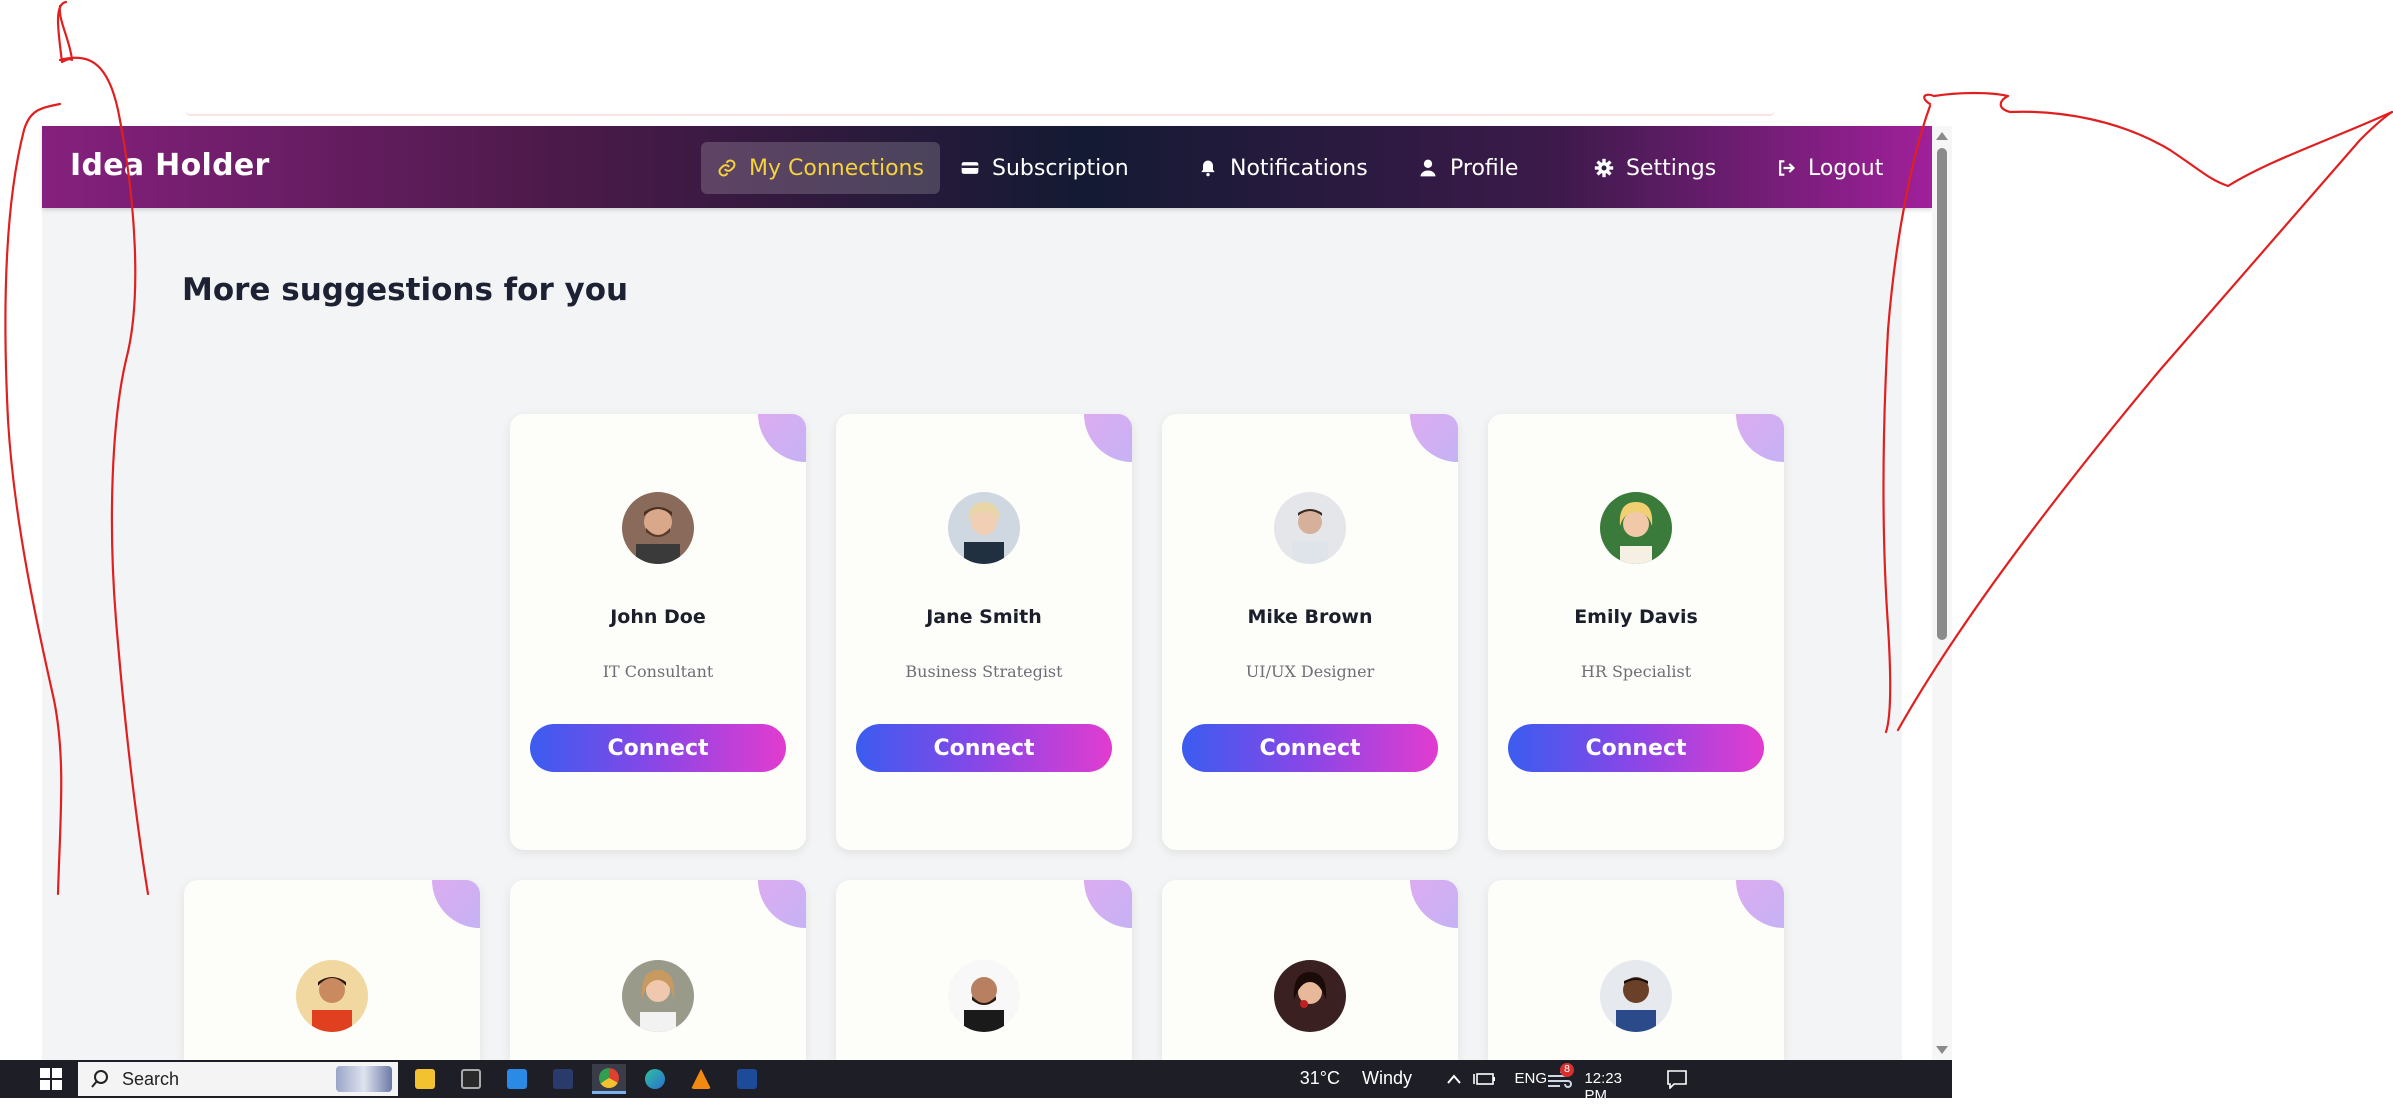 The image size is (2393, 1104). What do you see at coordinates (1677, 1079) in the screenshot?
I see `action-center-icon` at bounding box center [1677, 1079].